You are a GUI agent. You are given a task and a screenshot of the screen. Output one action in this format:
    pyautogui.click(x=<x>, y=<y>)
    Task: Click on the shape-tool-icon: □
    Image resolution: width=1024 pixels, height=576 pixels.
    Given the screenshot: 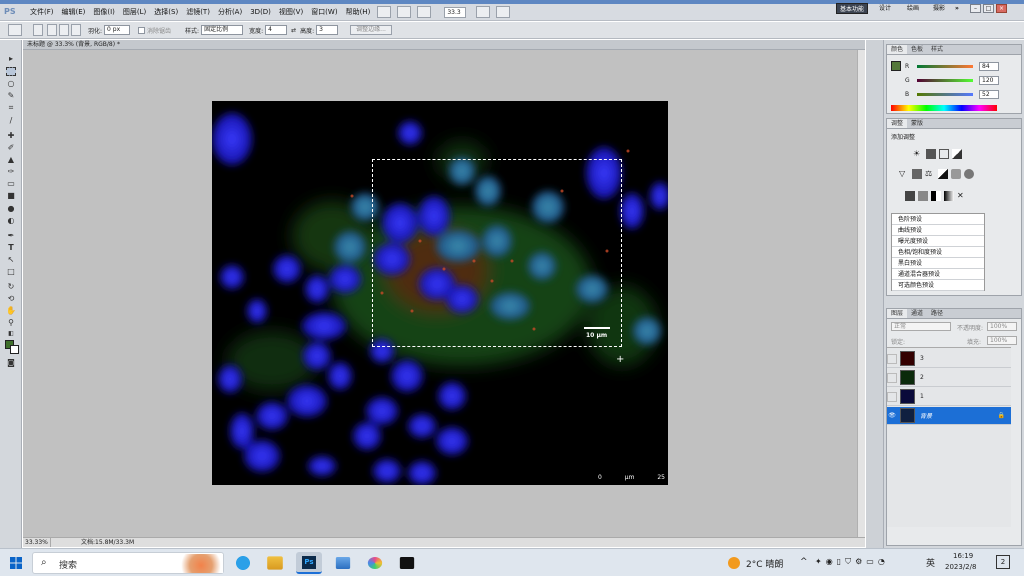 What is the action you would take?
    pyautogui.click(x=11, y=271)
    